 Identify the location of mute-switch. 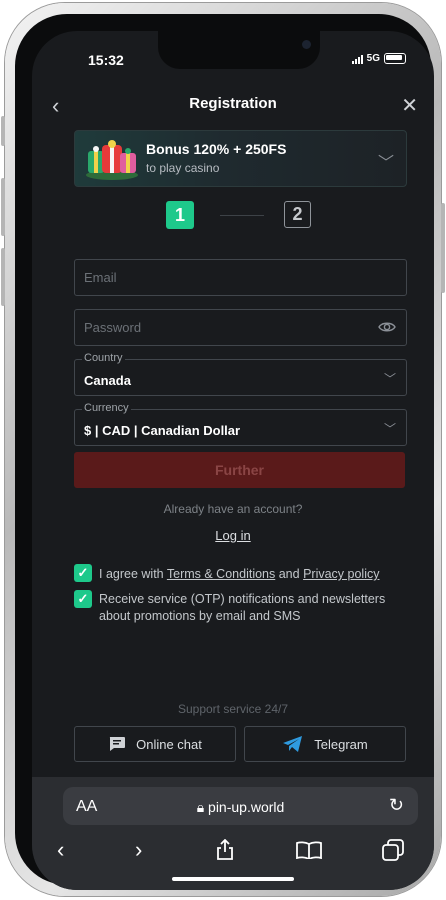
(3, 131).